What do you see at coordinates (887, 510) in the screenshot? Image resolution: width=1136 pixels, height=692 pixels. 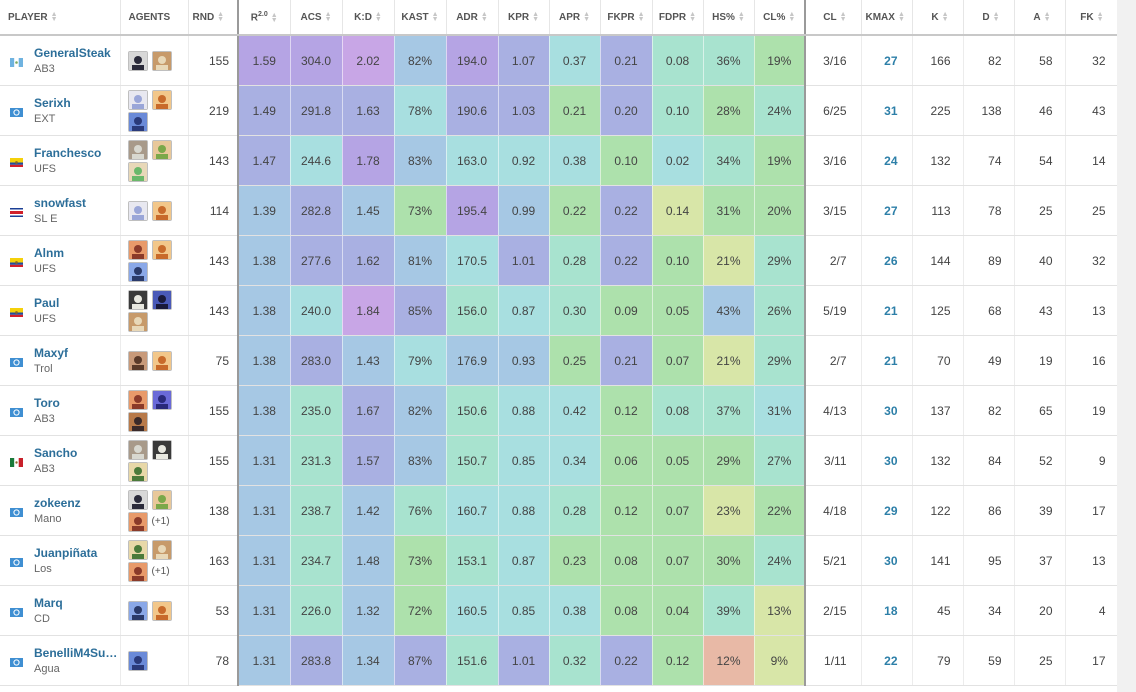 I see `kmax-cell: 29` at bounding box center [887, 510].